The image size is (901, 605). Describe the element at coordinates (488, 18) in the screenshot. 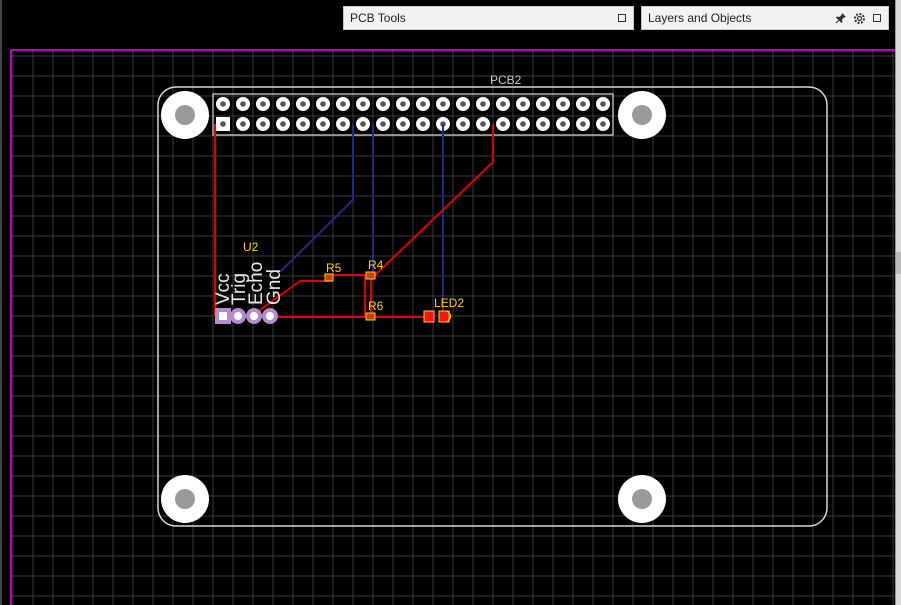

I see `pcb-tools-panel: PCB Tools` at that location.